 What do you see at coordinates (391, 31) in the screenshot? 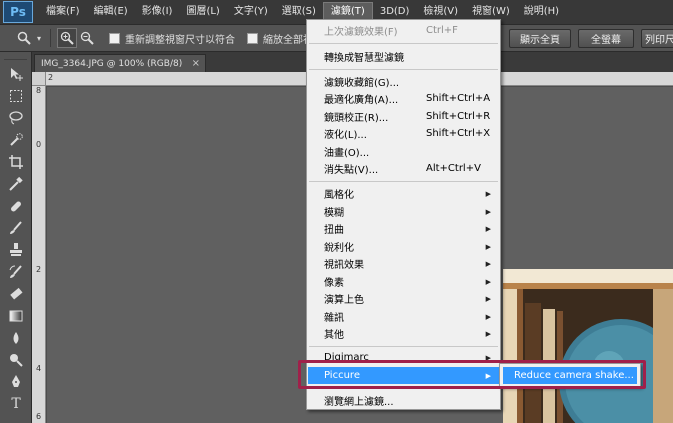
I see `menu-item-last-filter: 上次濾鏡效果(F) Ctrl+F` at bounding box center [391, 31].